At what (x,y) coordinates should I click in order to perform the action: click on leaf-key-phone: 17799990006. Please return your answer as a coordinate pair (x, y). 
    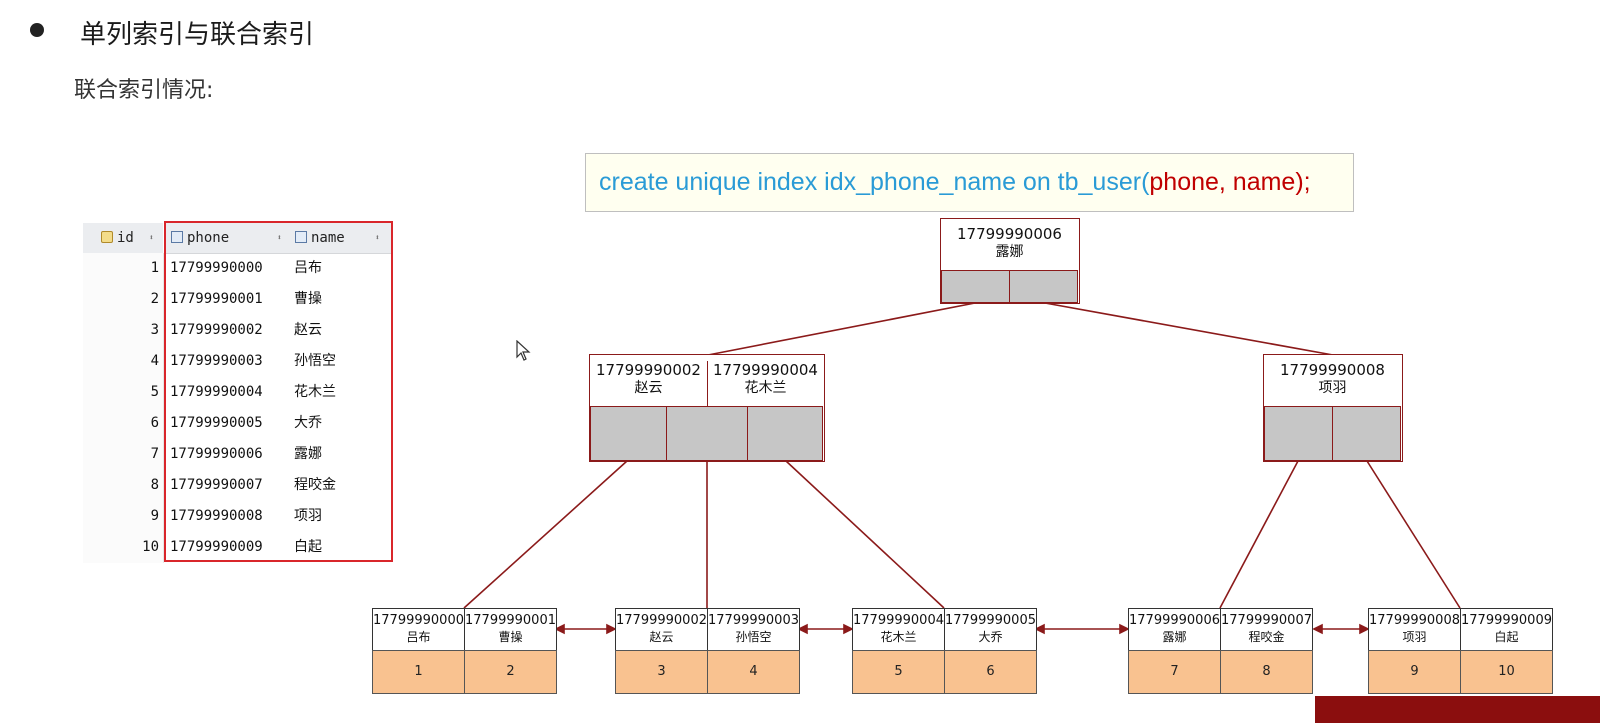
    Looking at the image, I should click on (1174, 620).